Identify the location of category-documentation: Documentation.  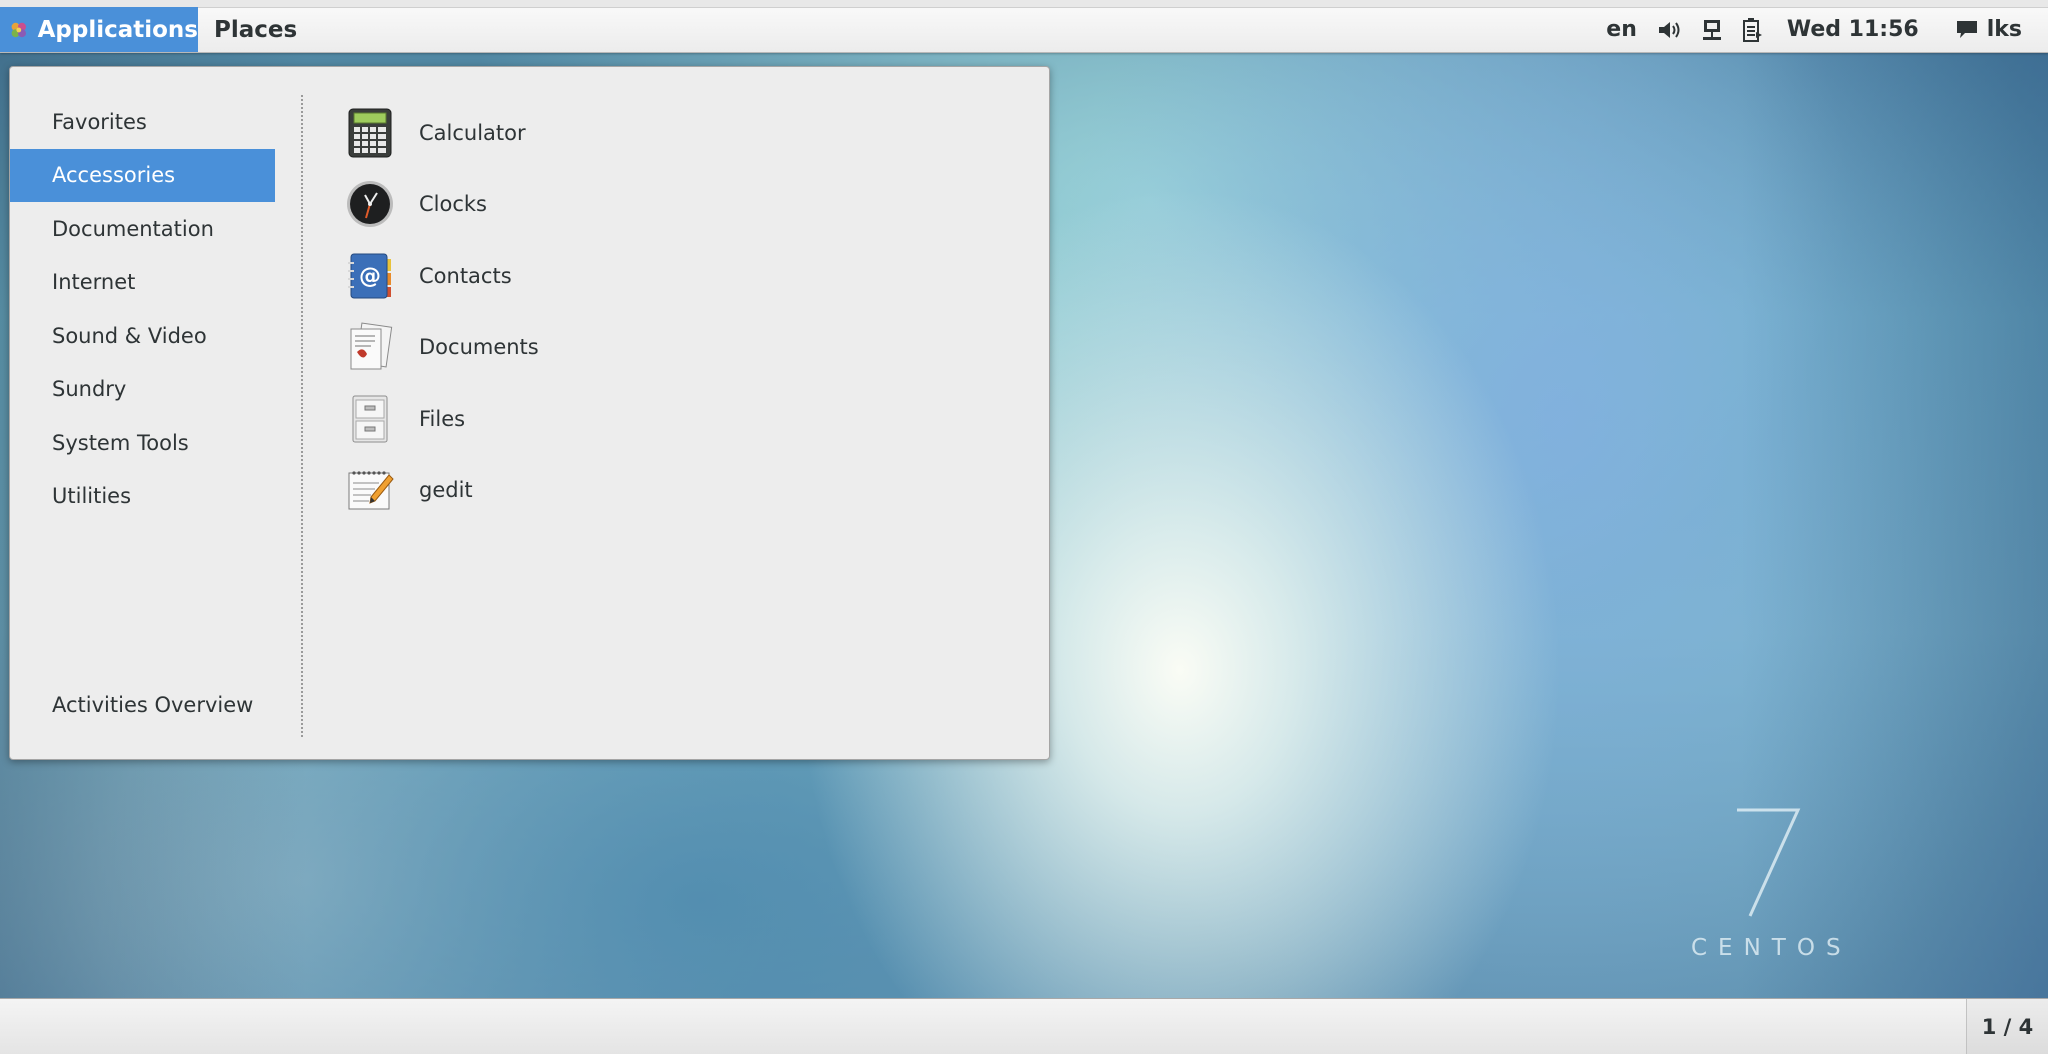
(142, 229).